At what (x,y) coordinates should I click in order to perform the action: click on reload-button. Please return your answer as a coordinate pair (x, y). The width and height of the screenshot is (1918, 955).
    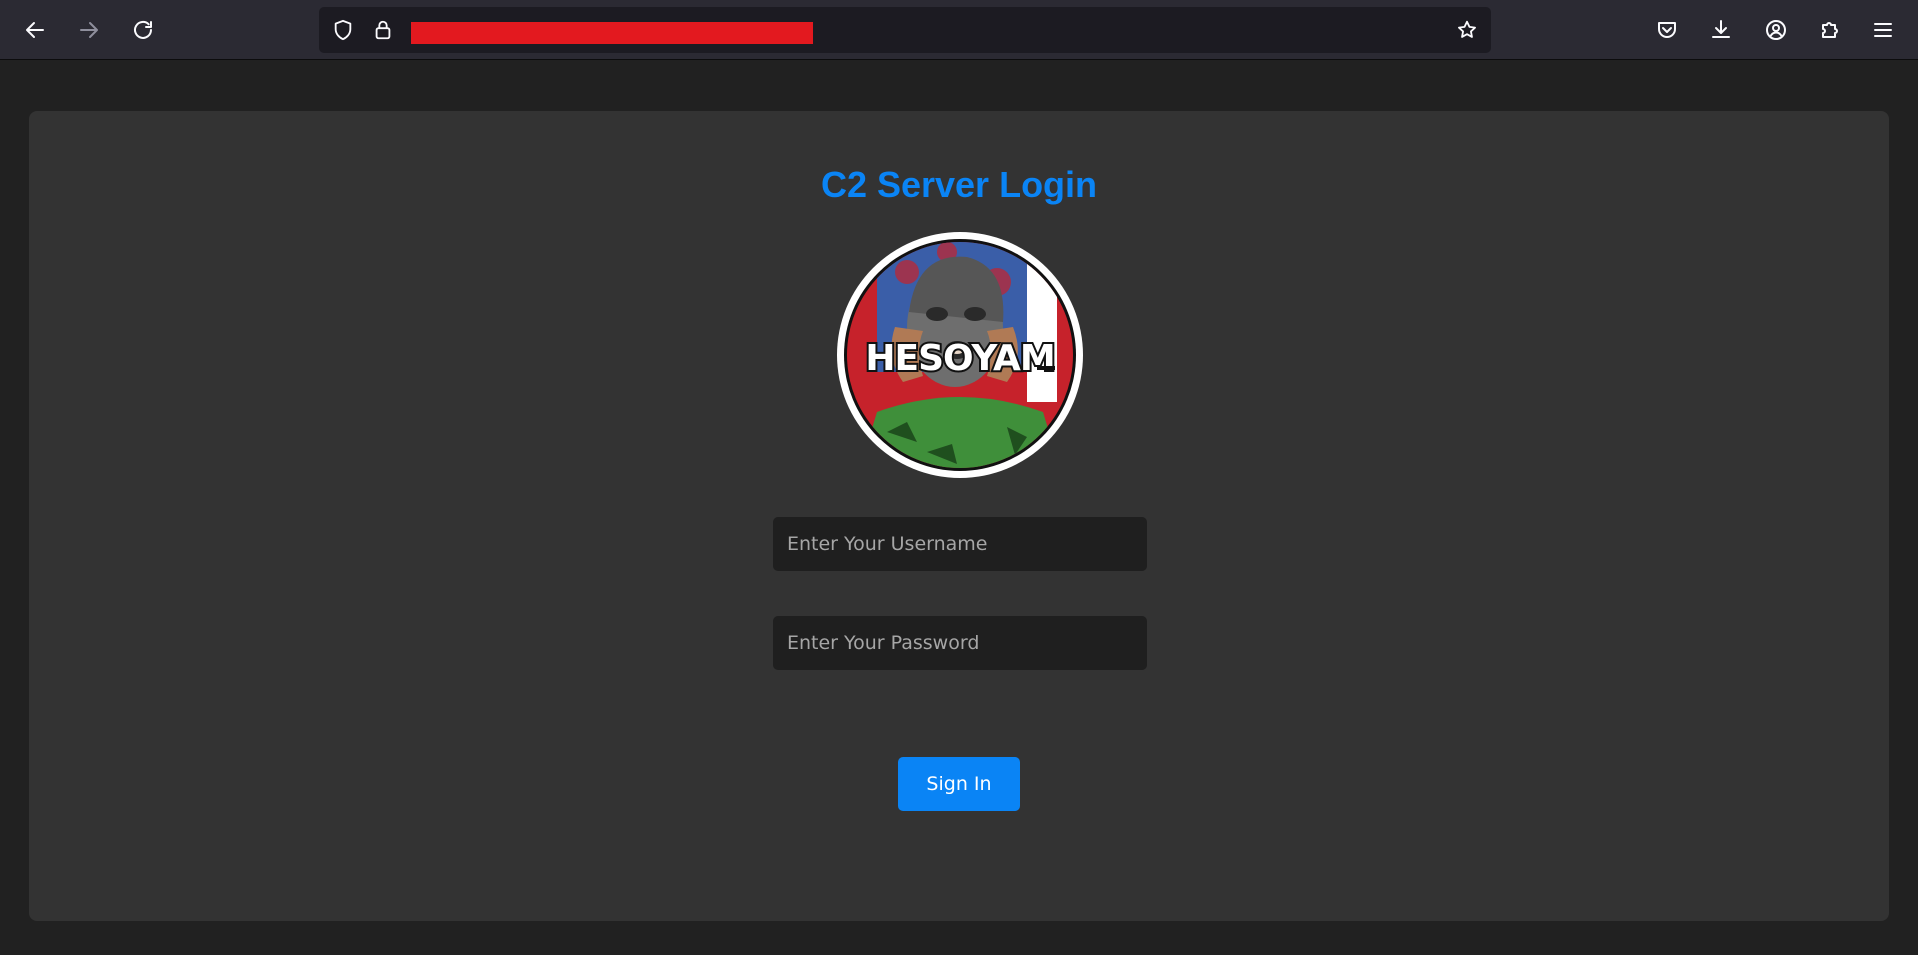
    Looking at the image, I should click on (143, 30).